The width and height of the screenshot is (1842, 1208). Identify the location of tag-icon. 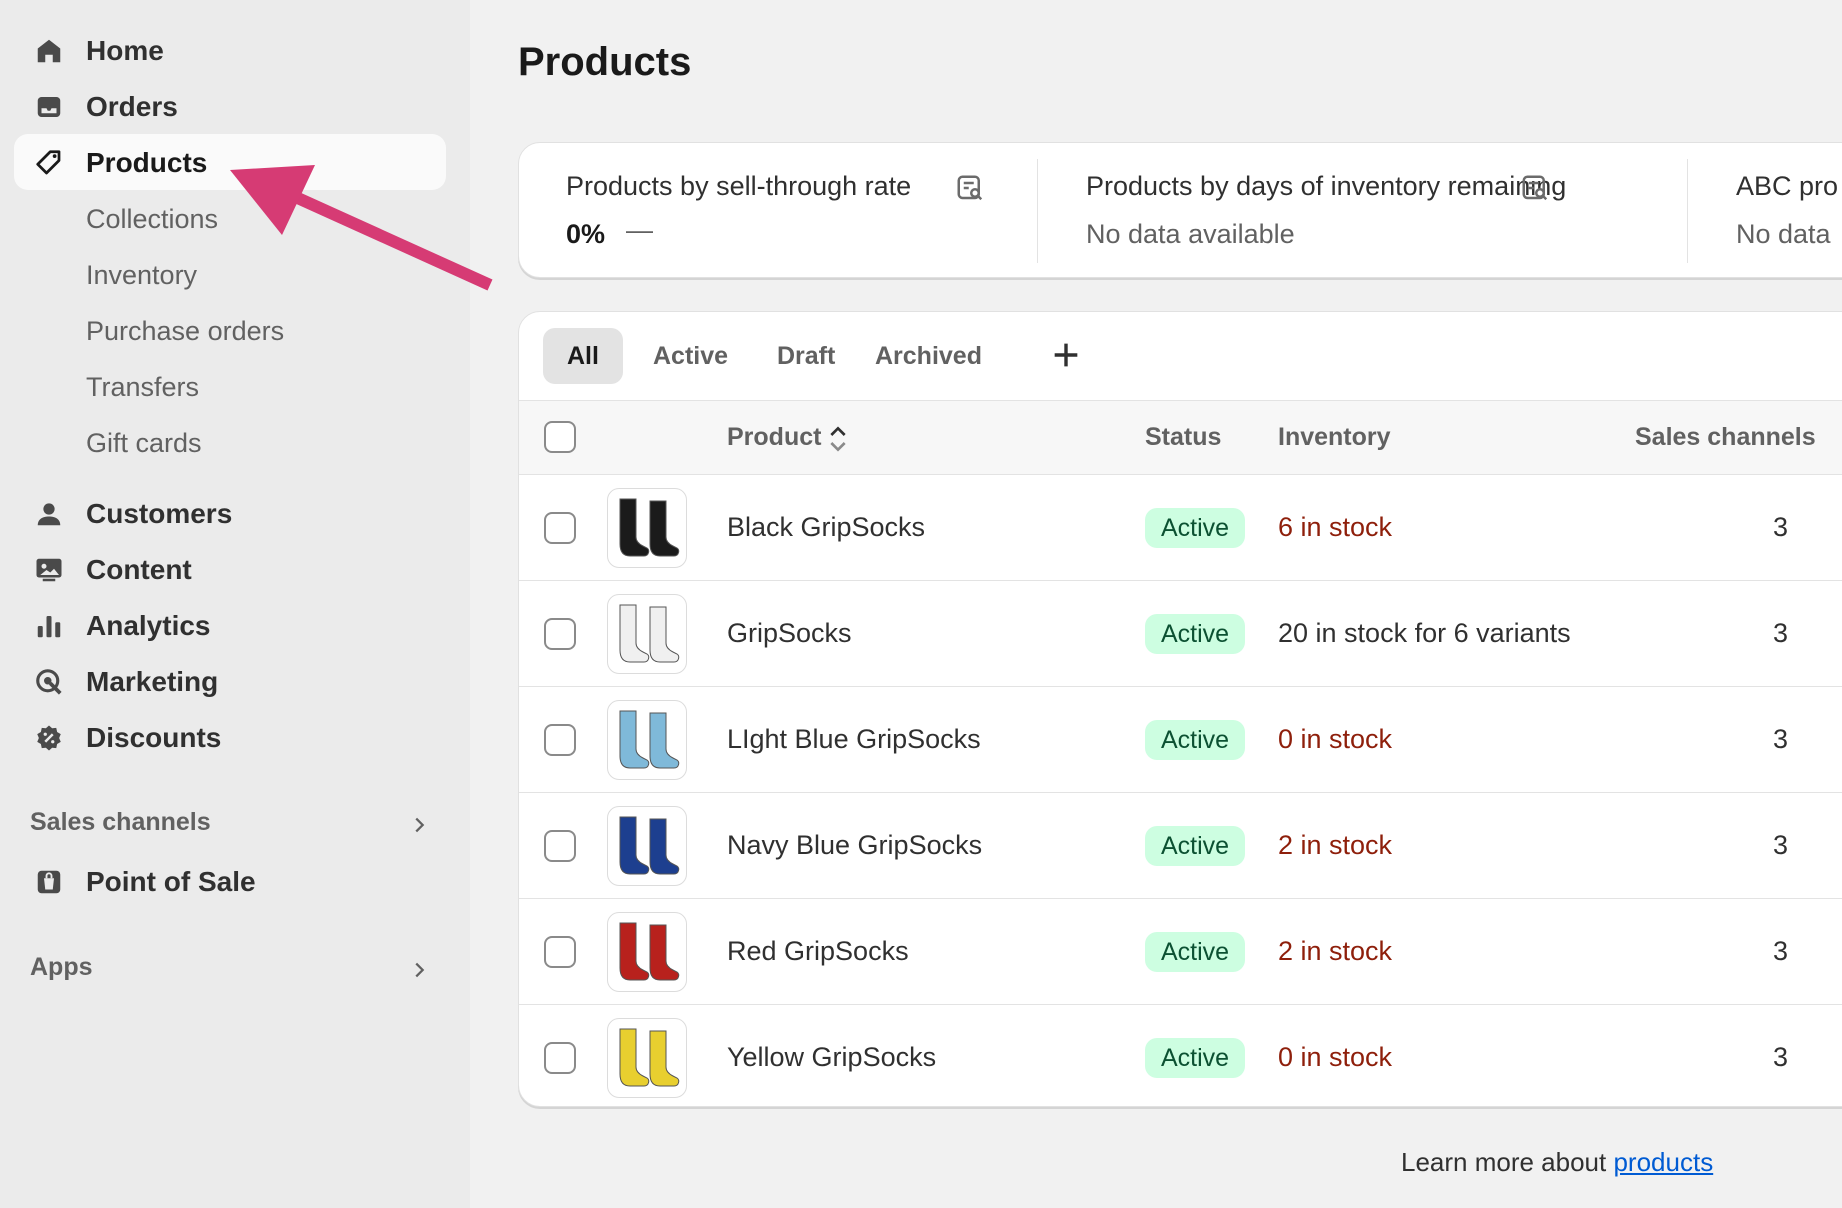
(48, 162).